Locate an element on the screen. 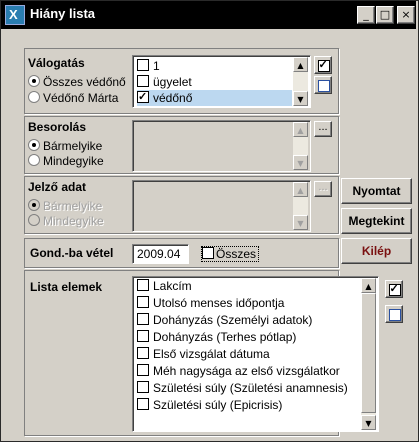 Image resolution: width=419 pixels, height=442 pixels. valogatas-scrollbar: ▲ ▼ is located at coordinates (300, 81).